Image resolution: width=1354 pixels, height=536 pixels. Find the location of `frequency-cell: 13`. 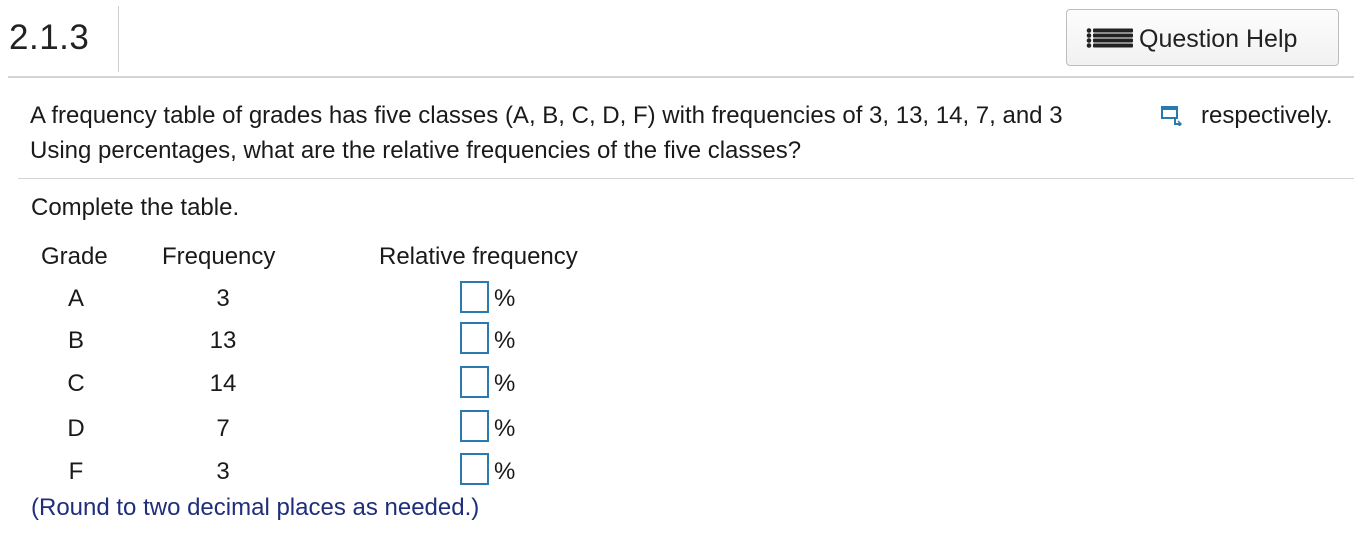

frequency-cell: 13 is located at coordinates (223, 340).